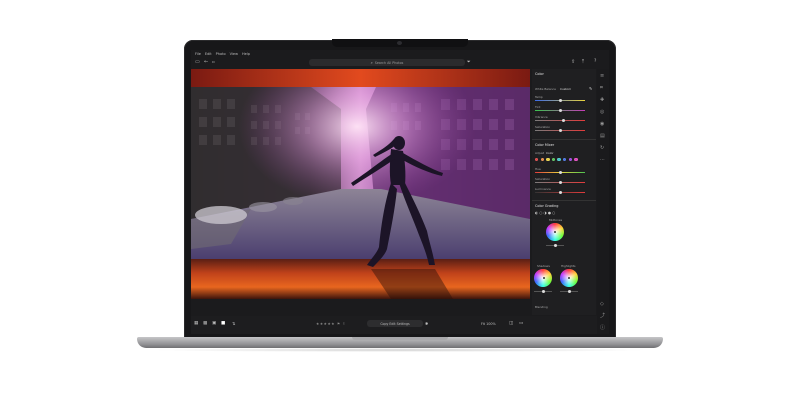 The height and width of the screenshot is (400, 800). What do you see at coordinates (399, 43) in the screenshot?
I see `webcam-lens` at bounding box center [399, 43].